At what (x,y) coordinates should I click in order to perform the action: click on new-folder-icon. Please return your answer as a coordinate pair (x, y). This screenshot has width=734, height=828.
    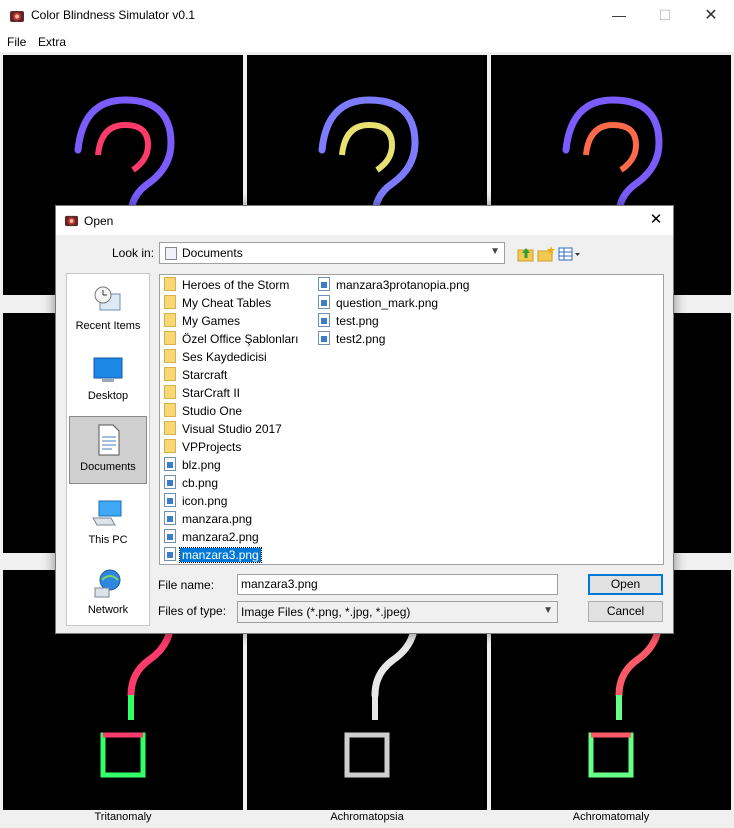
    Looking at the image, I should click on (546, 254).